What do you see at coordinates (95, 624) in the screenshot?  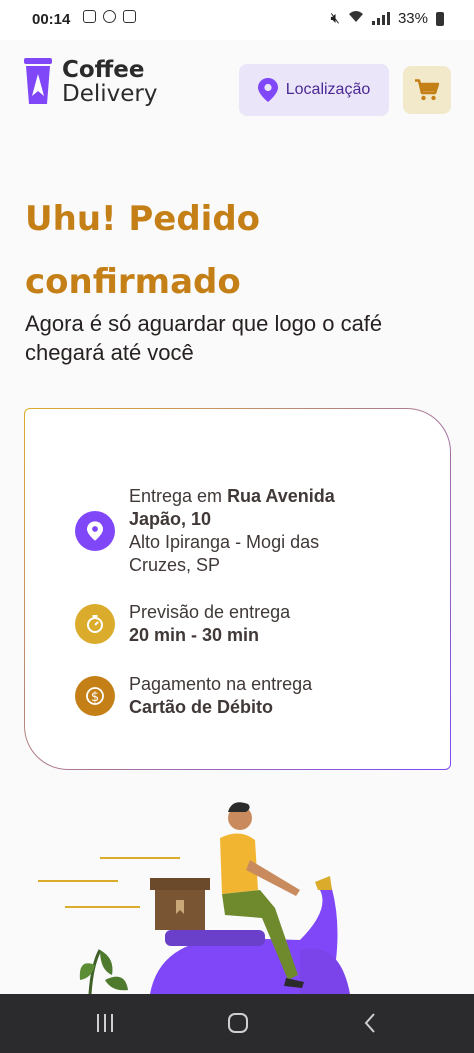 I see `timer-icon` at bounding box center [95, 624].